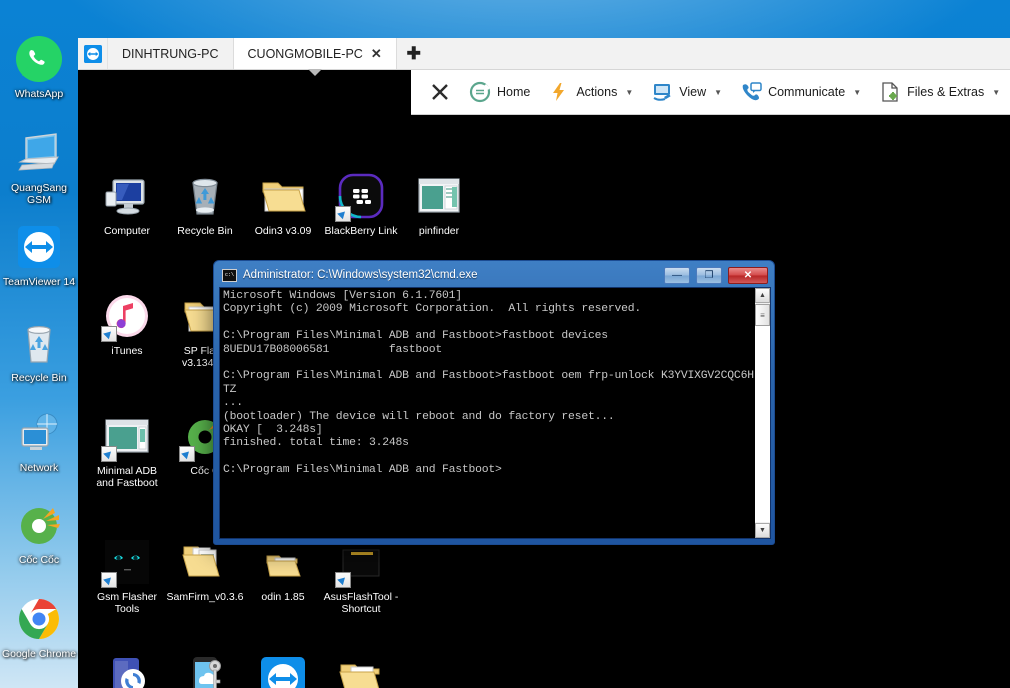  I want to click on remote-icon-folder, so click(361, 671).